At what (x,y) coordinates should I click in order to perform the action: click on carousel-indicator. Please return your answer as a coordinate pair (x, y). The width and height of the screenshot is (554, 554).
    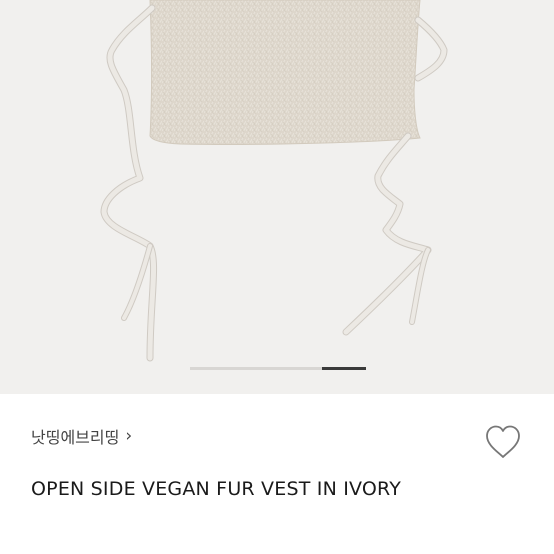
    Looking at the image, I should click on (278, 368).